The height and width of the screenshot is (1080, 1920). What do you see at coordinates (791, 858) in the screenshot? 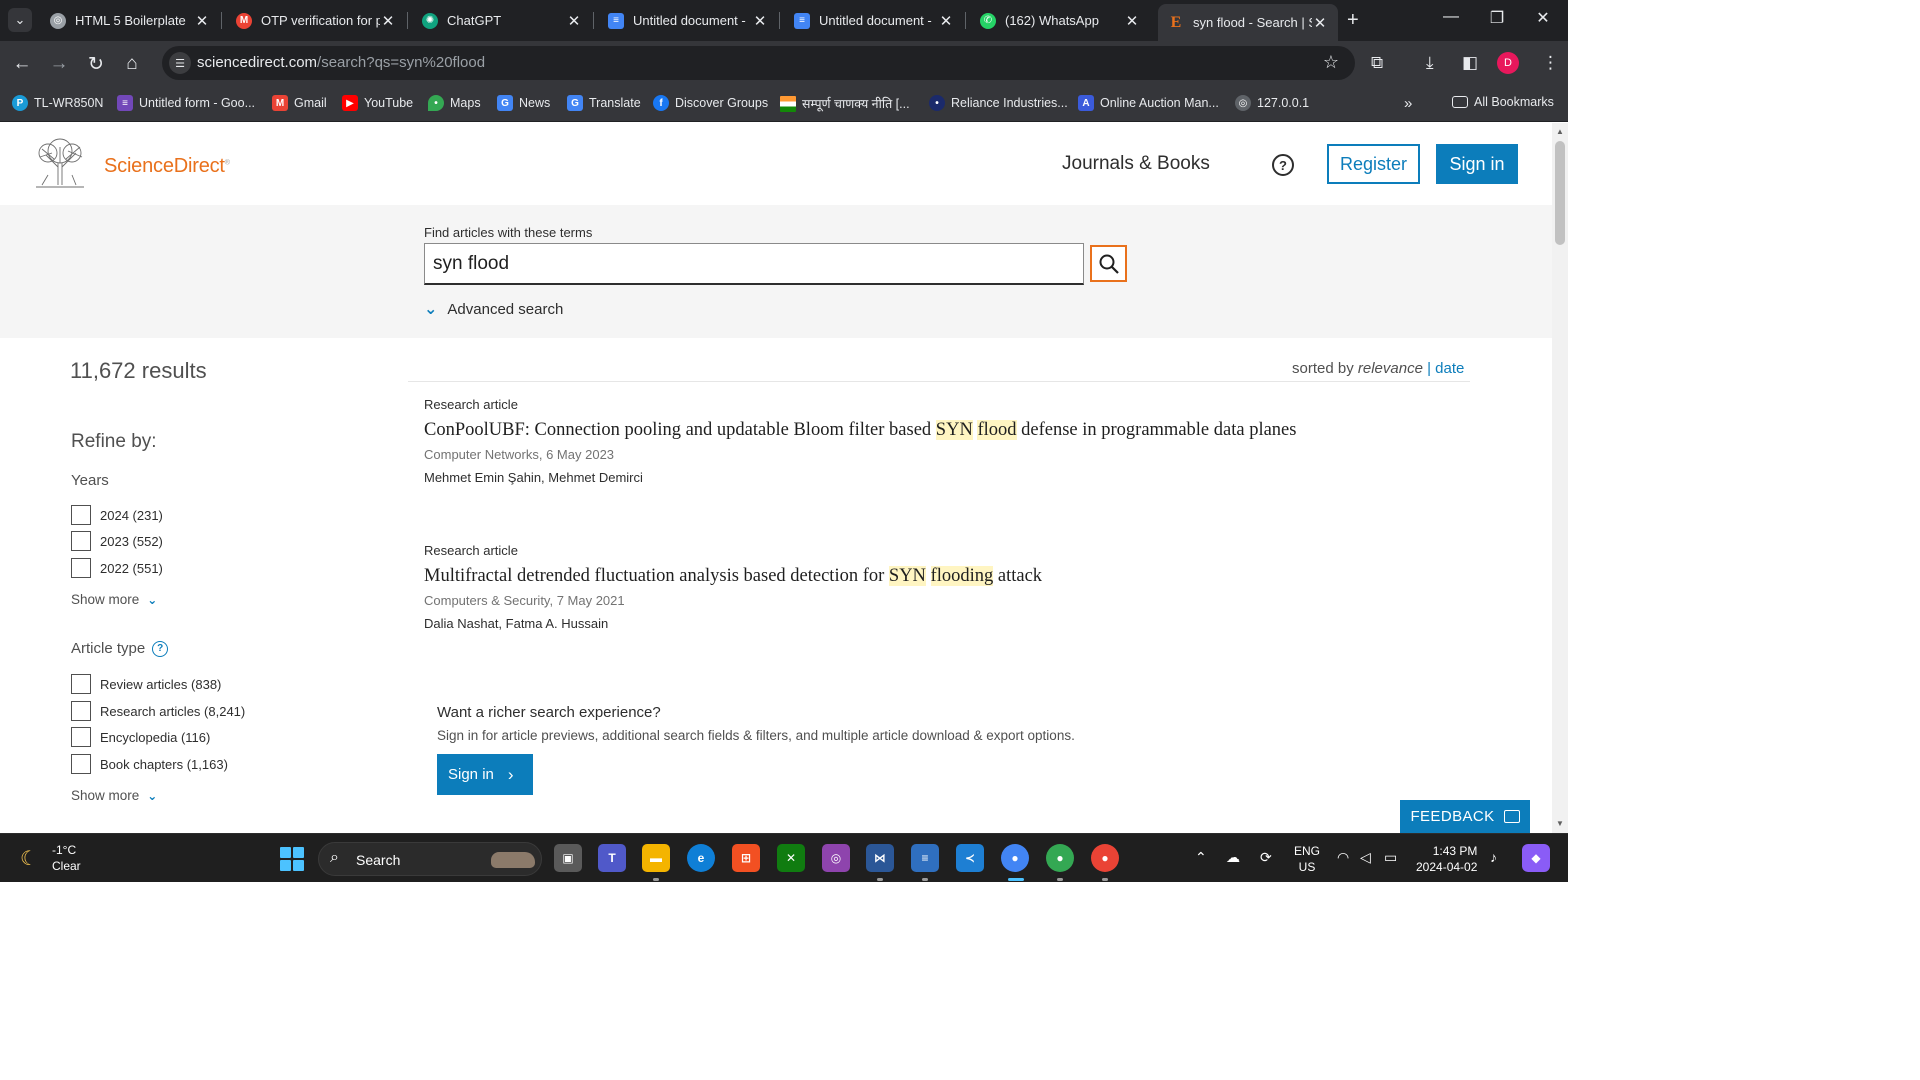
I see `xbox-icon: ✕` at bounding box center [791, 858].